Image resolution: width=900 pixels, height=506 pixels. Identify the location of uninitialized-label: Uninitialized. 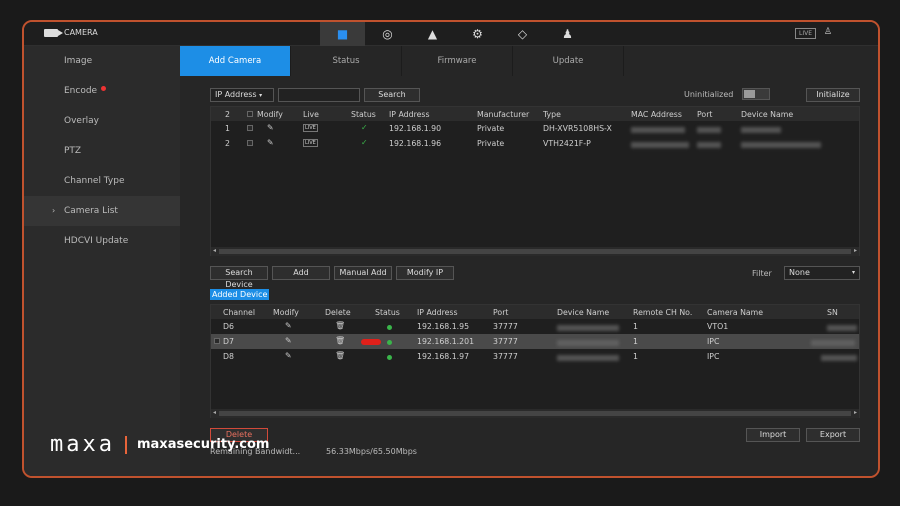
(709, 94).